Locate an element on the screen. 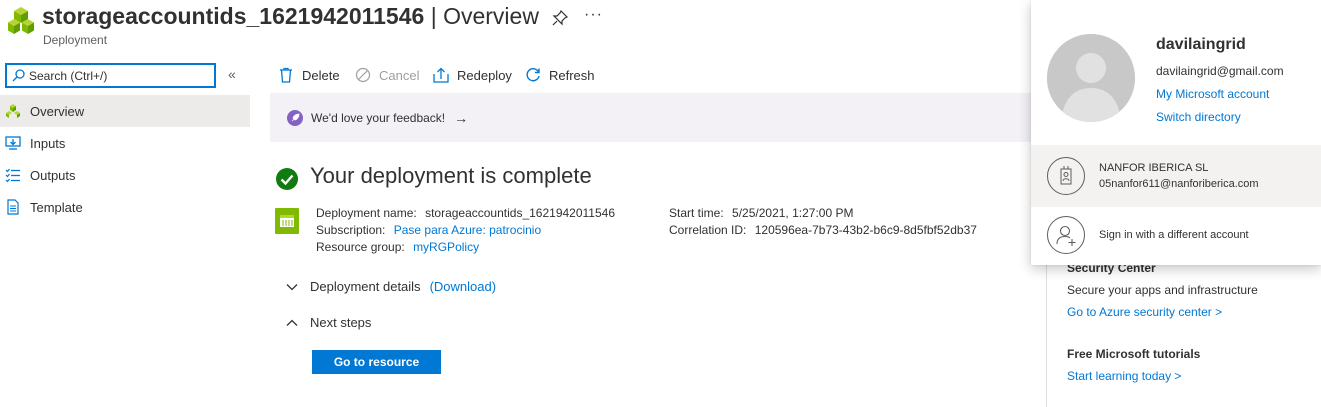  search-box is located at coordinates (110, 75).